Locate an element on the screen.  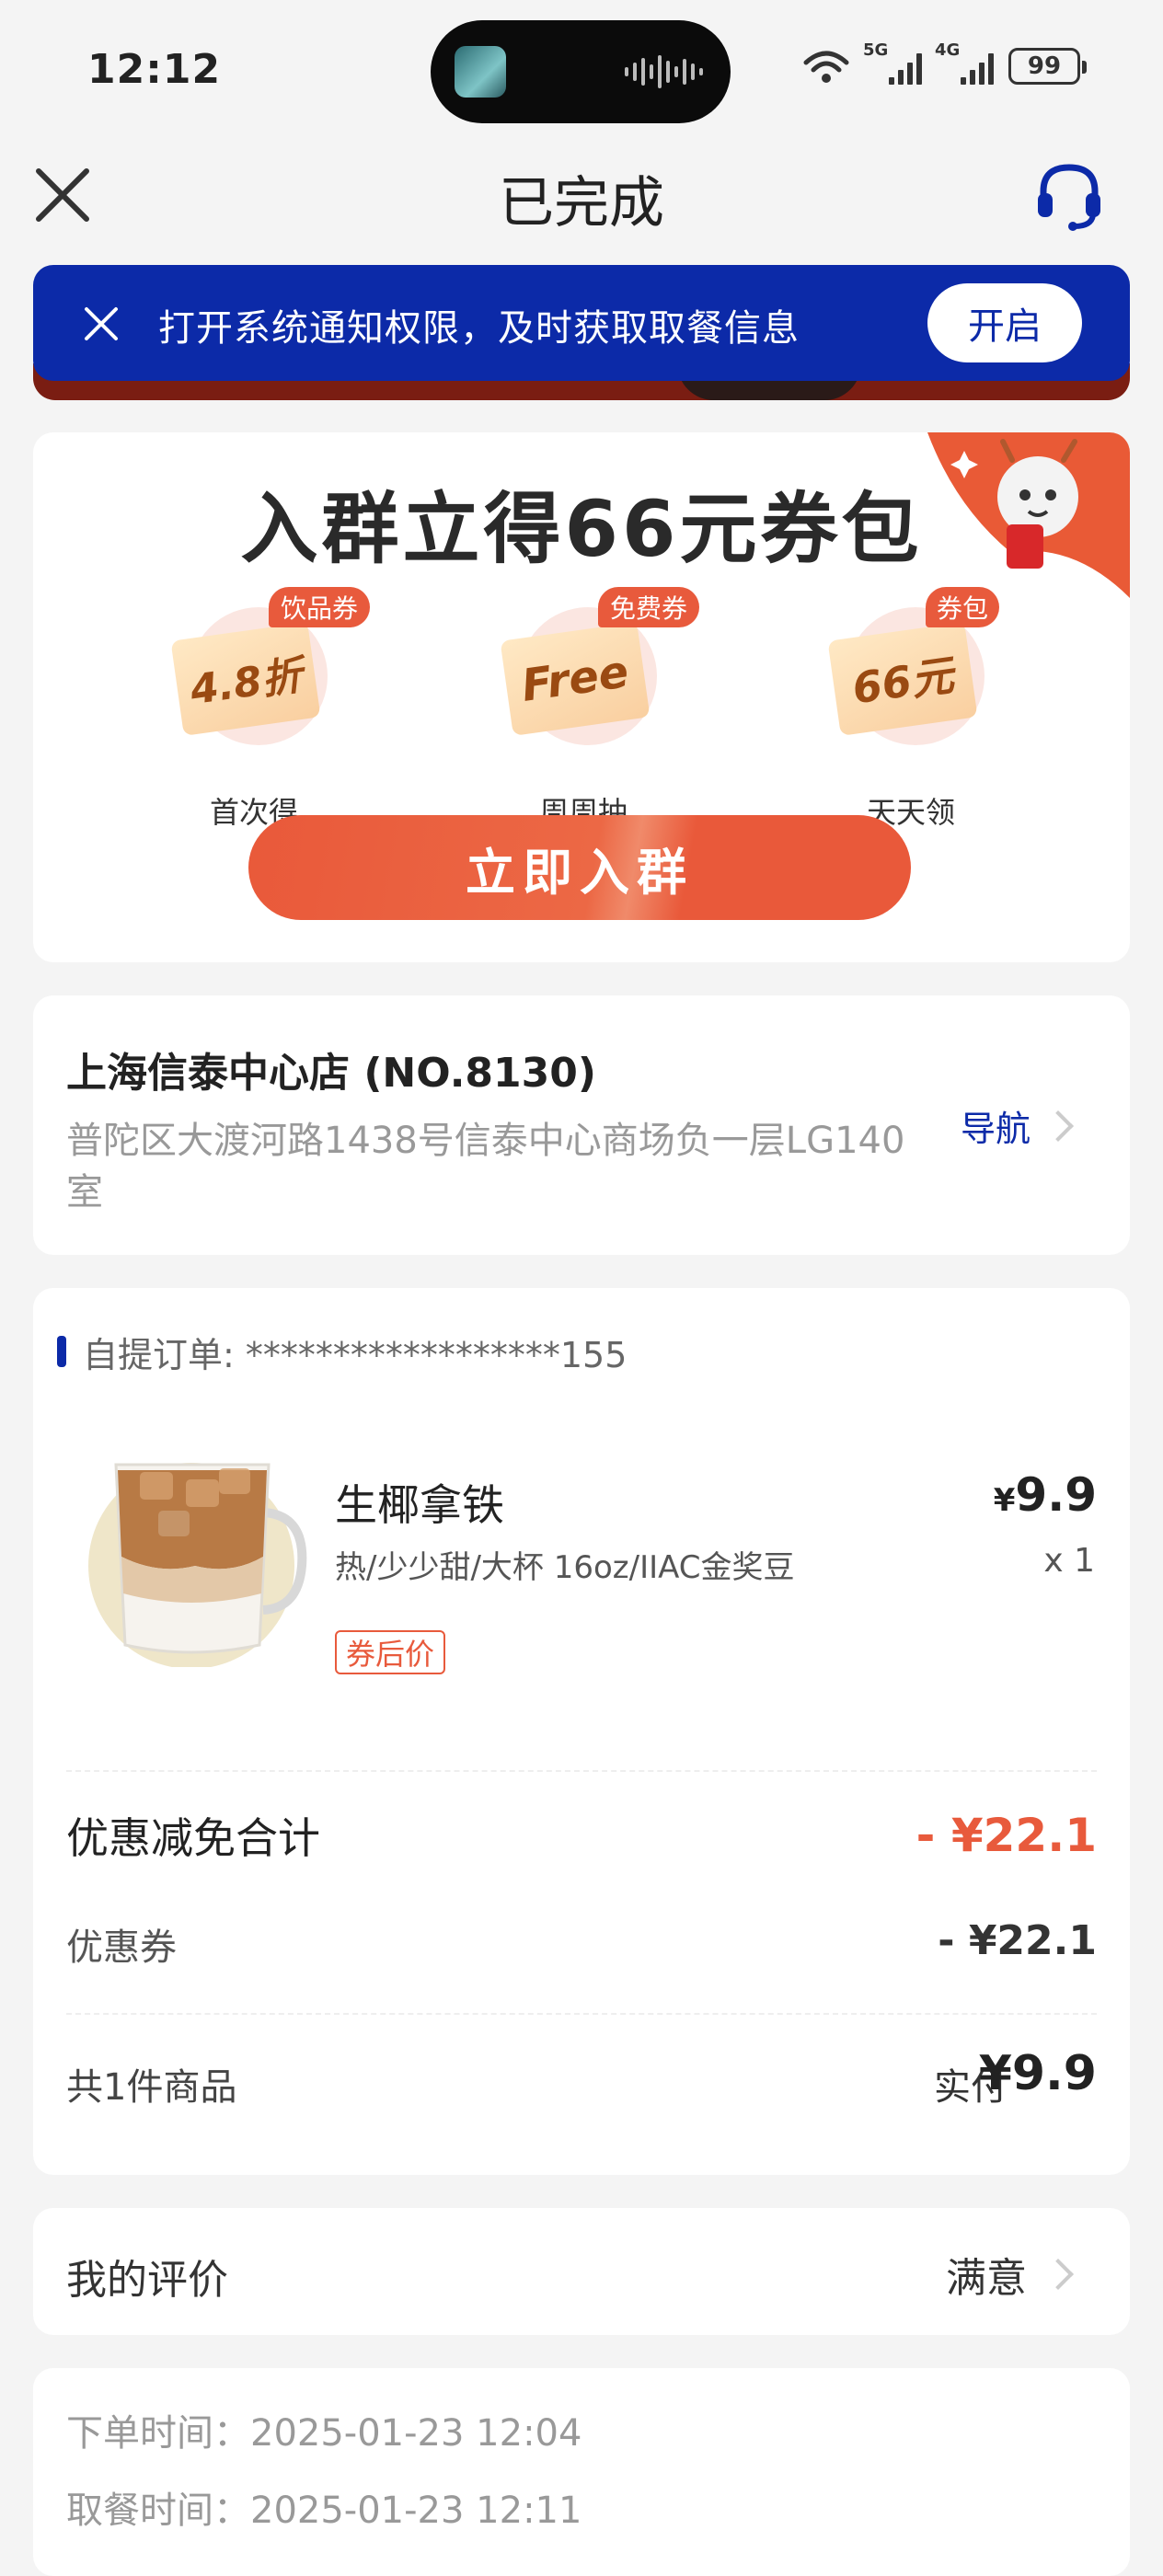
dynamic-island is located at coordinates (581, 71).